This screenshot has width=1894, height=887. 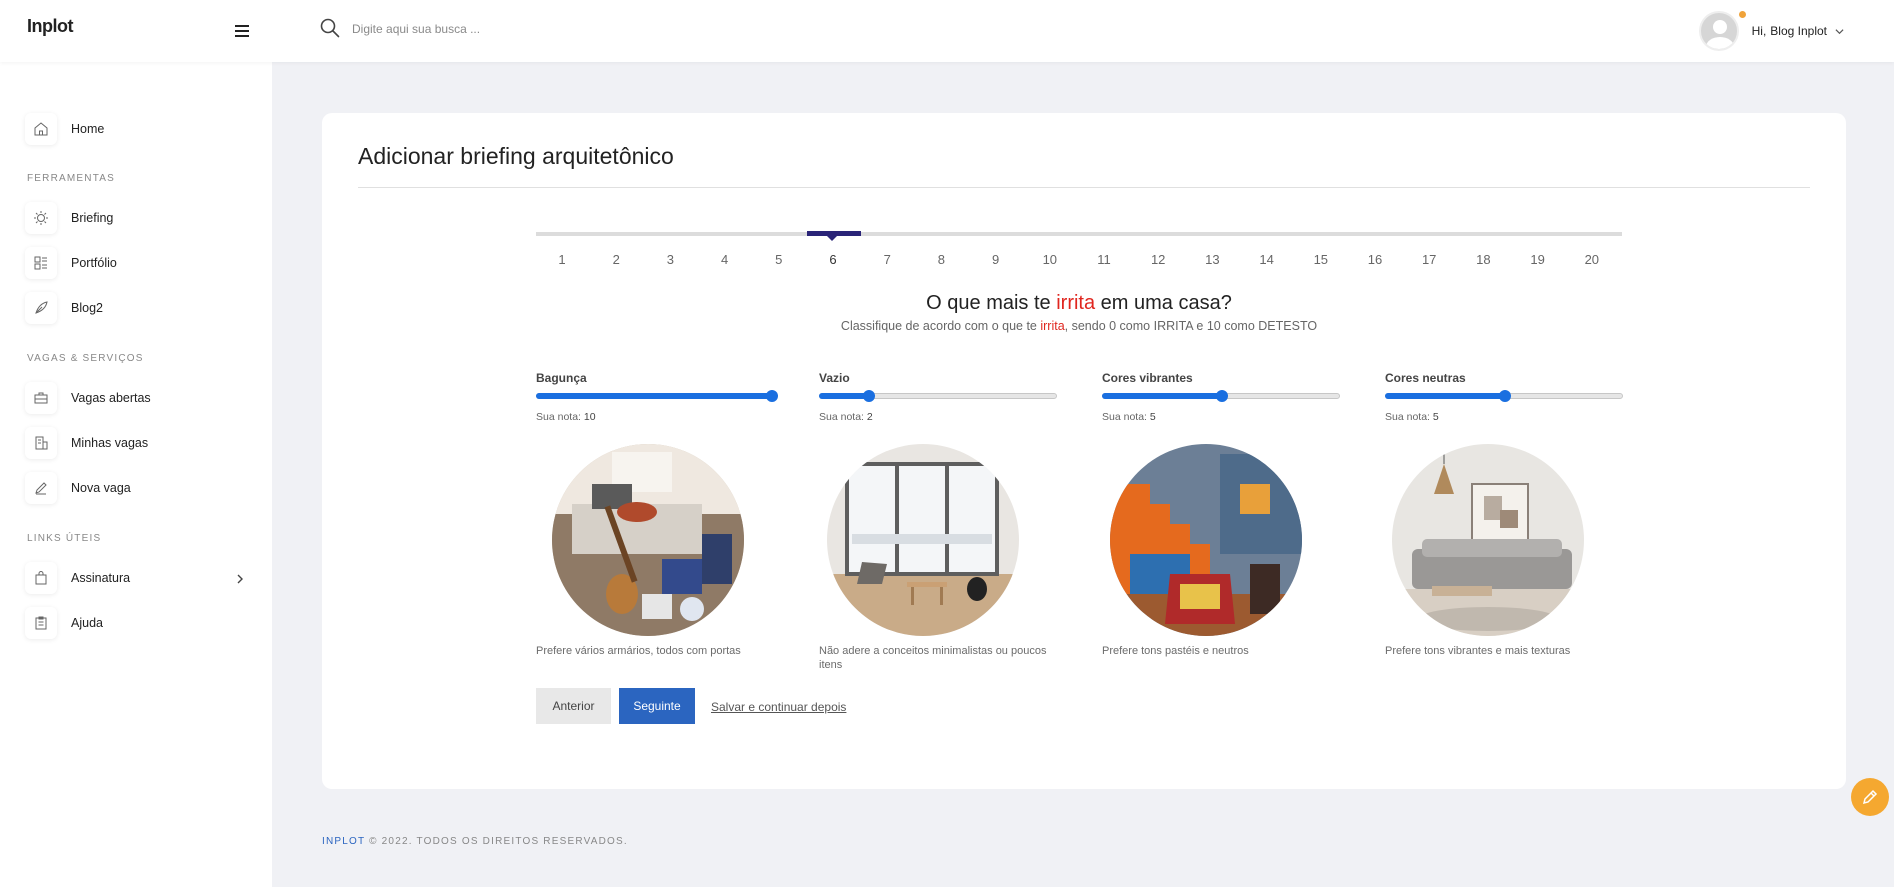 I want to click on user-greeting: Hi, Blog Inplot, so click(x=1789, y=31).